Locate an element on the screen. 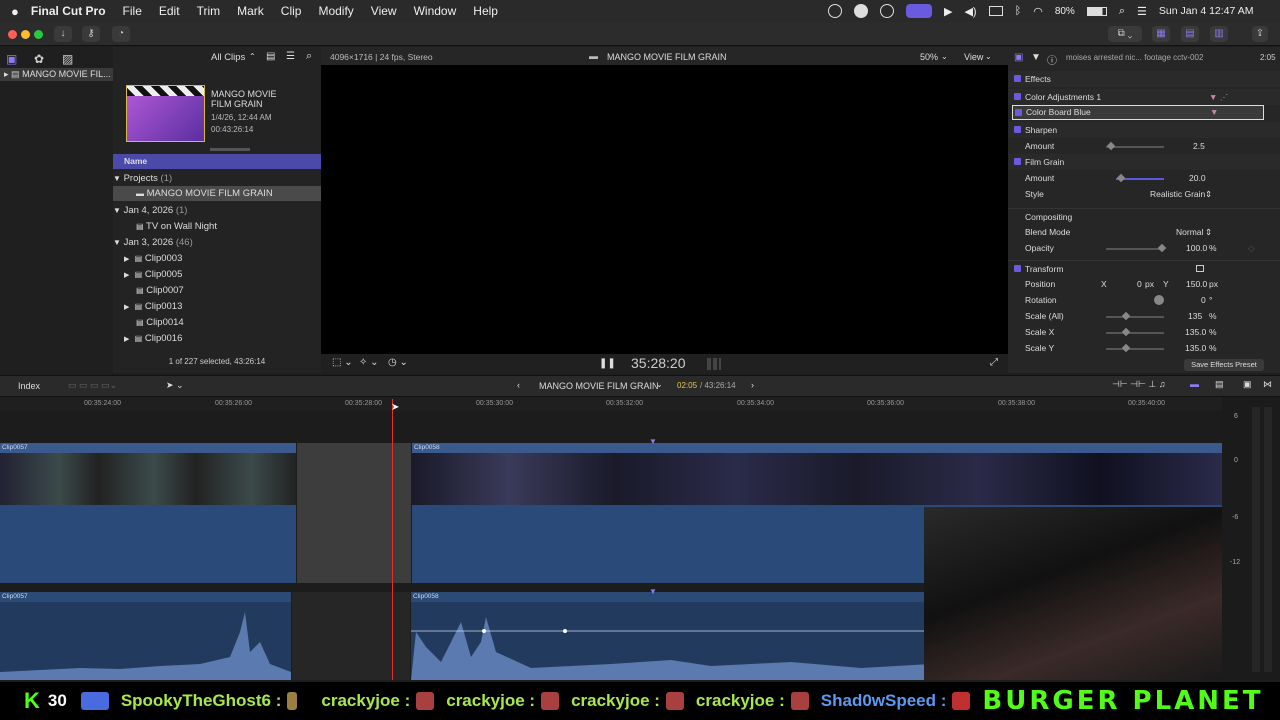 The width and height of the screenshot is (1280, 720). list-item: ▶ ▤ Clip0016 is located at coordinates (153, 338).